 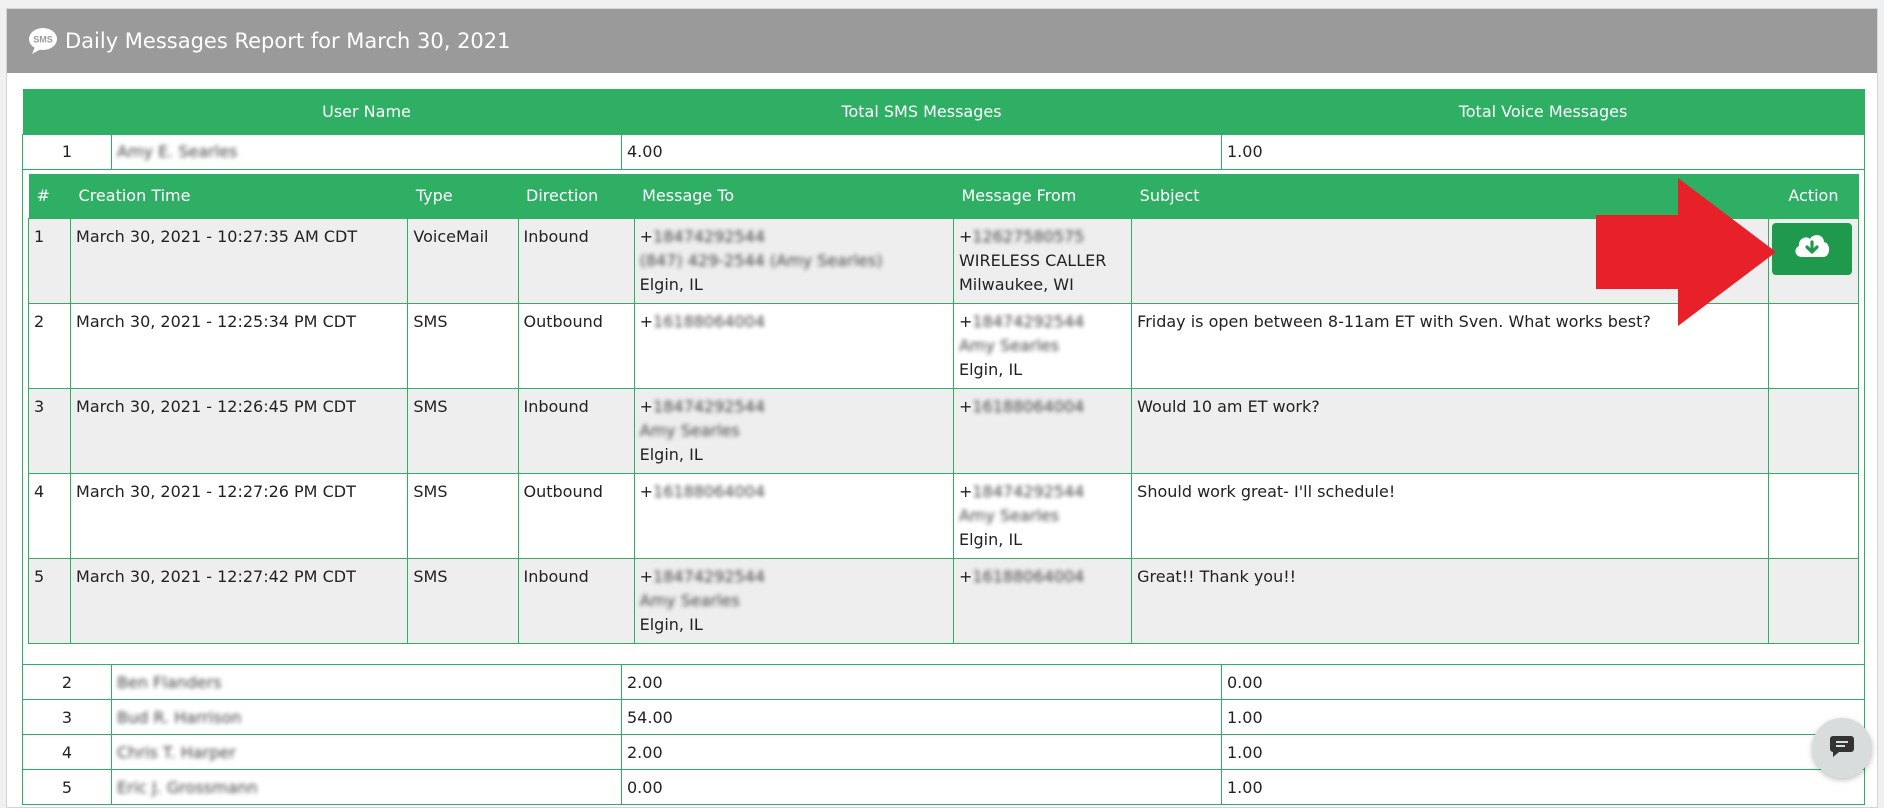 What do you see at coordinates (921, 151) in the screenshot?
I see `summary-sms-total: 4.00` at bounding box center [921, 151].